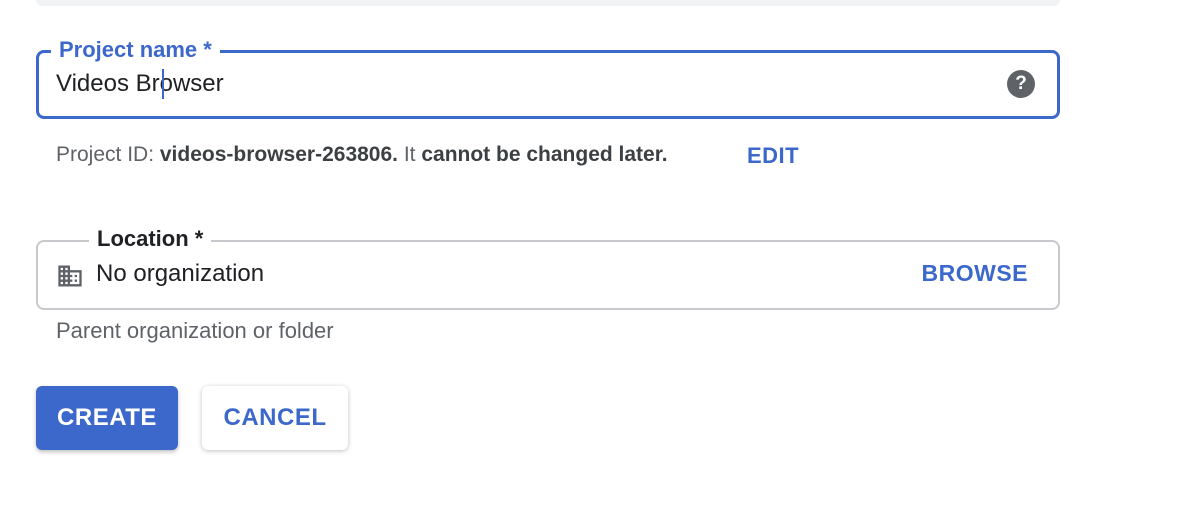 This screenshot has height=508, width=1194. Describe the element at coordinates (278, 154) in the screenshot. I see `project-id-value: videos-browser-263806.` at that location.